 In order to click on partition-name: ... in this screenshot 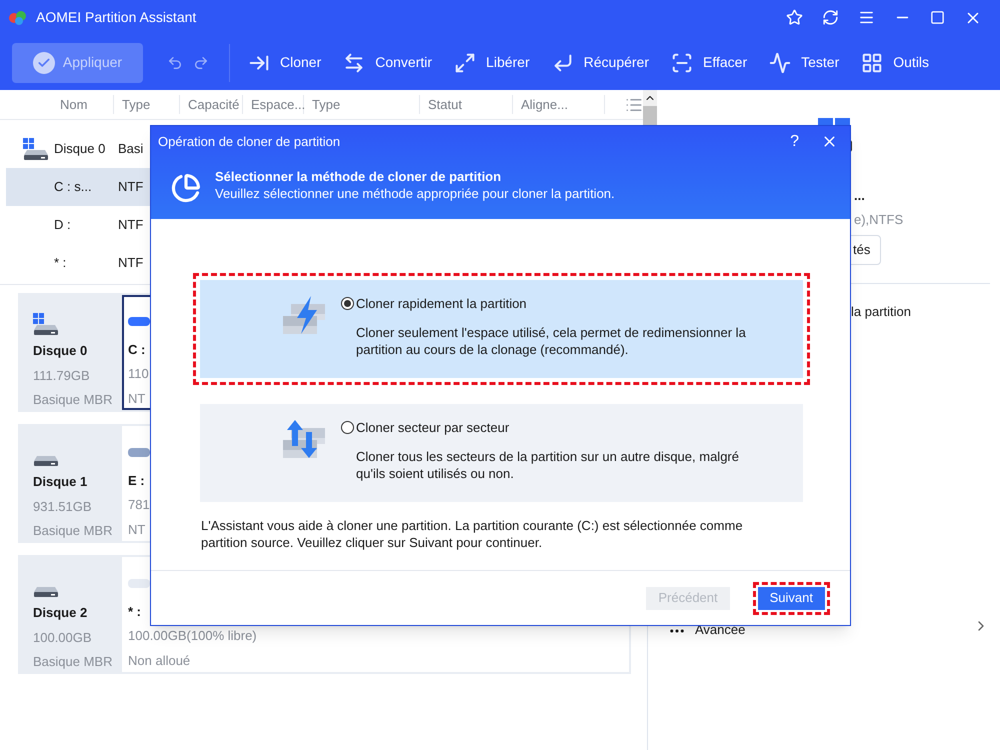, I will do `click(859, 196)`.